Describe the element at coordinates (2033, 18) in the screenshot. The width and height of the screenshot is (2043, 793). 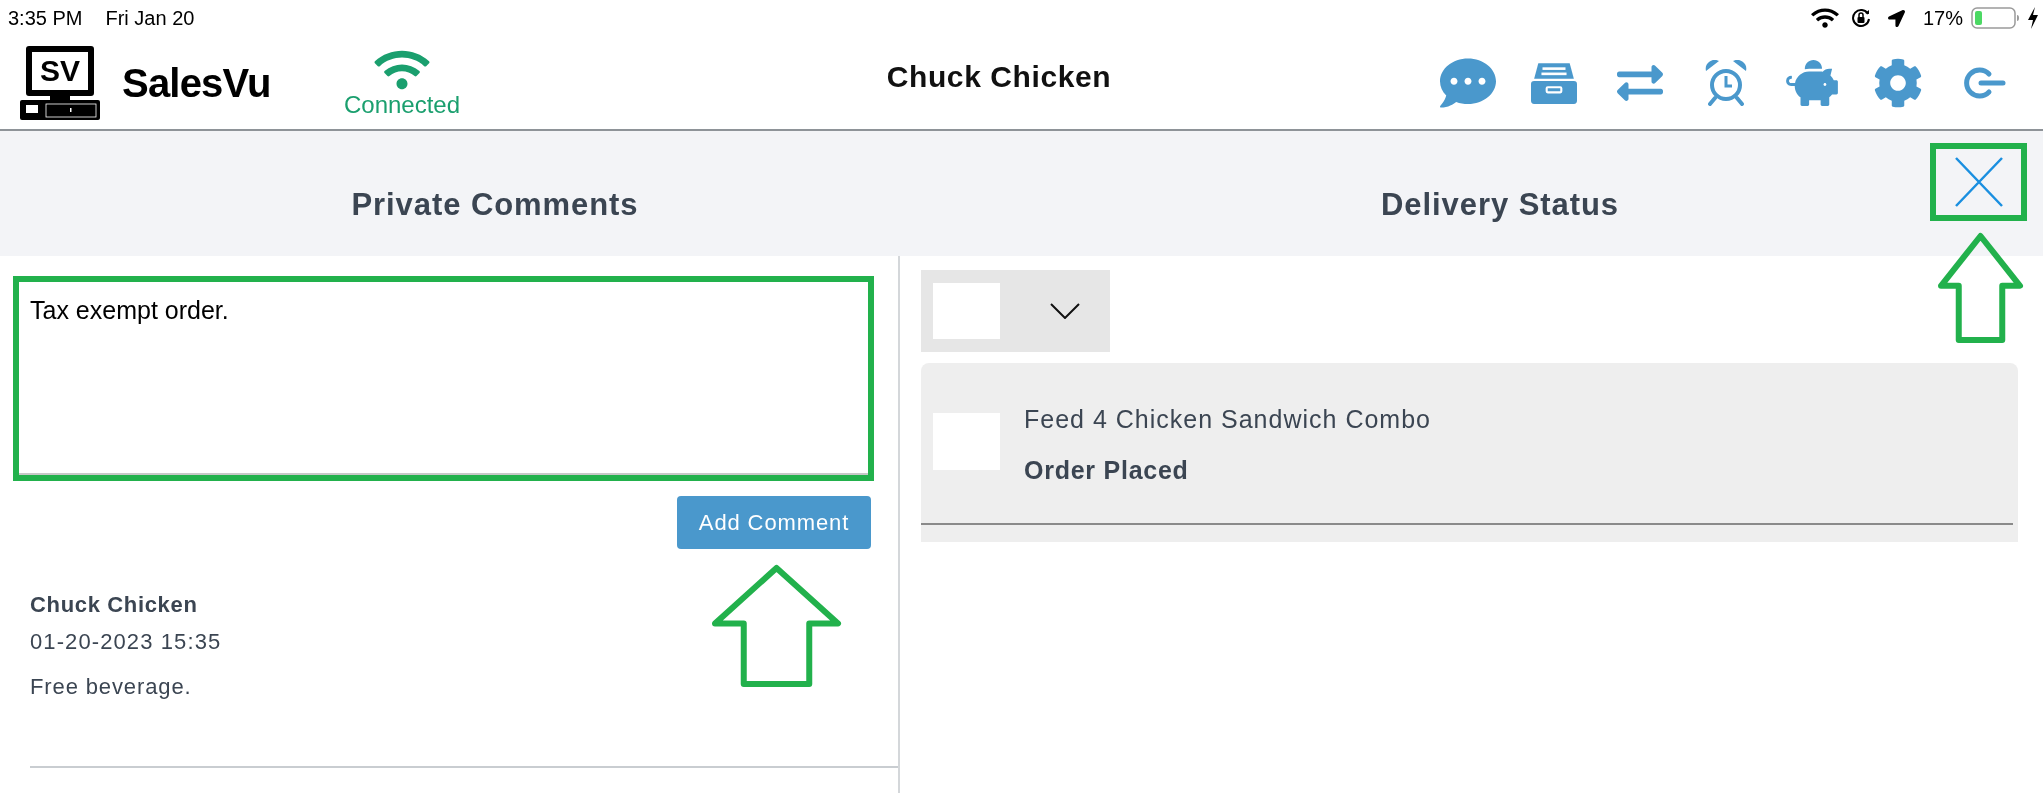
I see `charging-bolt-icon` at that location.